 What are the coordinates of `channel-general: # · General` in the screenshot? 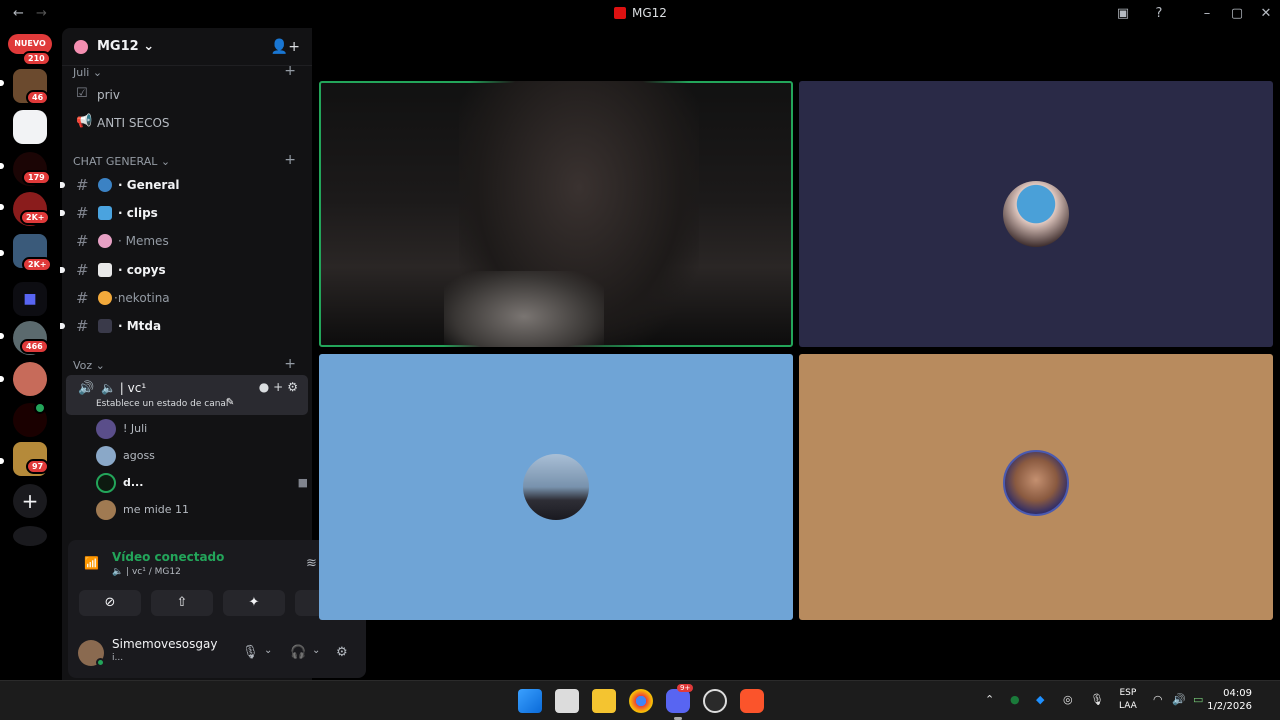 It's located at (186, 185).